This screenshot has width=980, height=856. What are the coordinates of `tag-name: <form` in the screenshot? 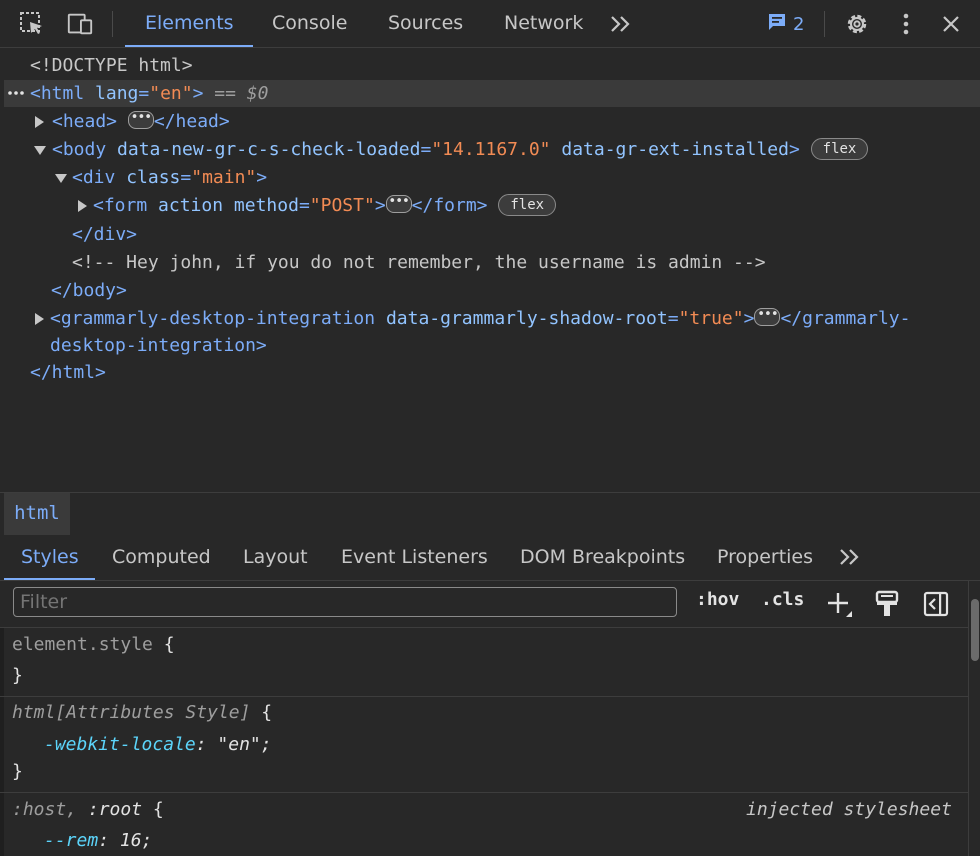 It's located at (120, 205).